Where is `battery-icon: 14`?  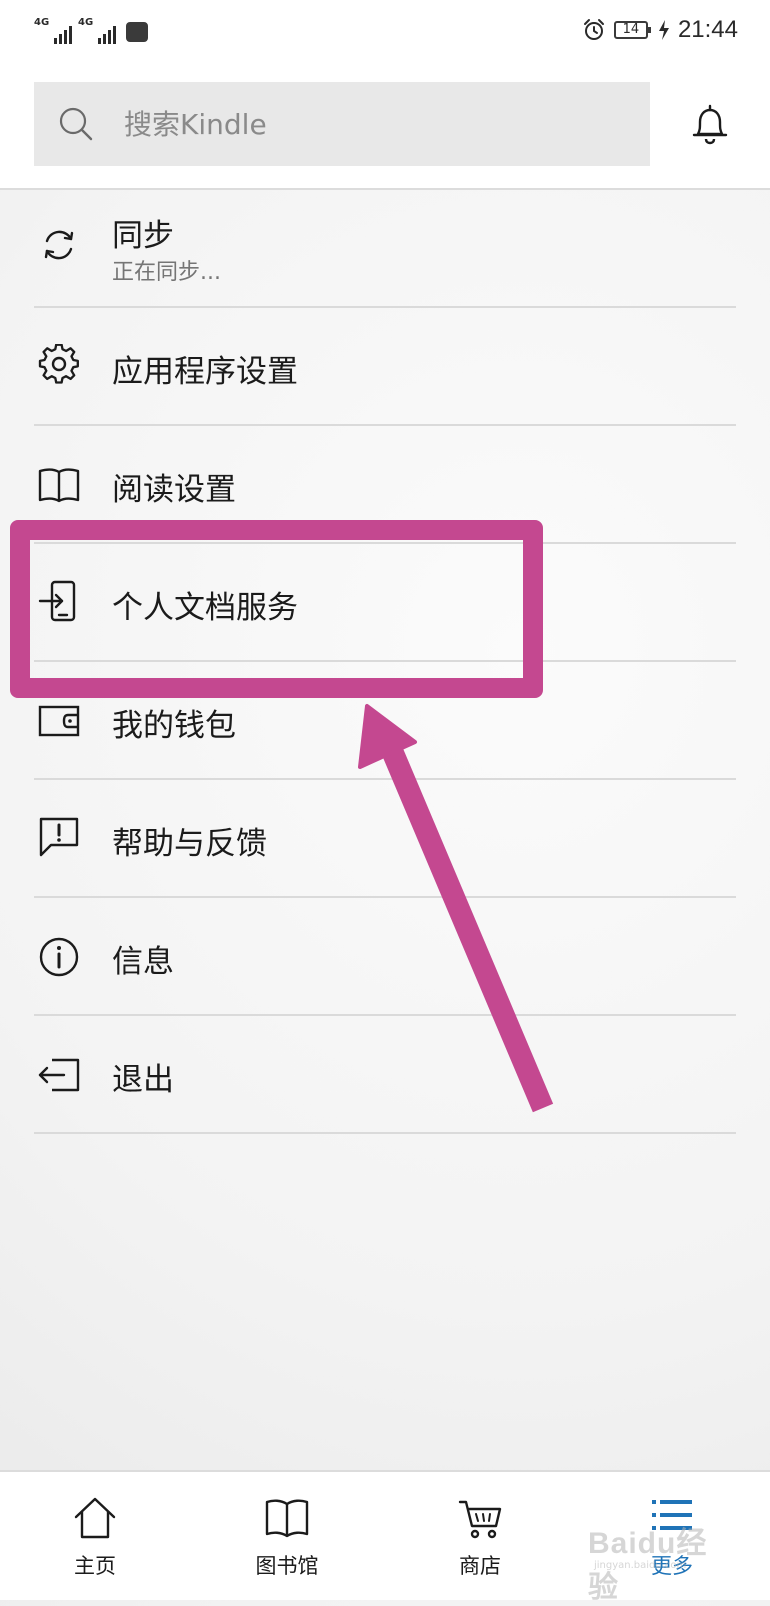 battery-icon: 14 is located at coordinates (632, 30).